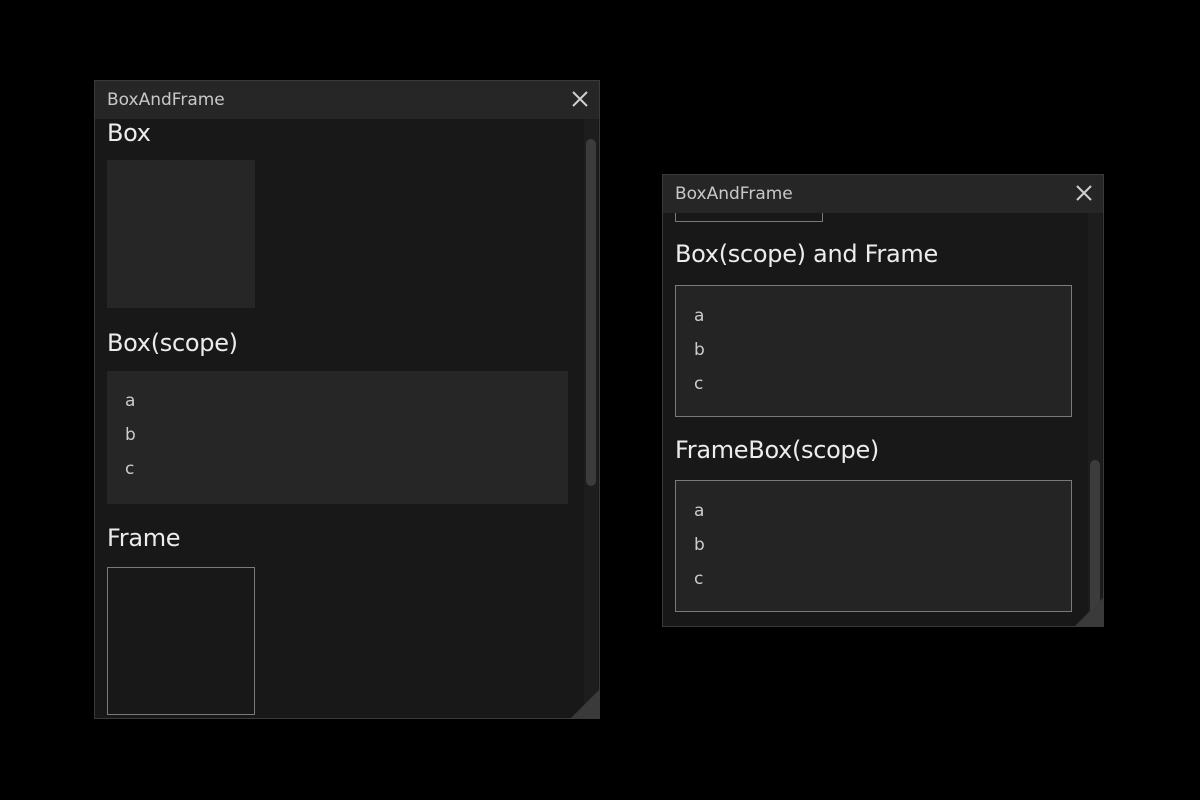 This screenshot has width=1200, height=800. I want to click on section-heading-box-scope-and-frame: Box(scope) and Frame, so click(806, 254).